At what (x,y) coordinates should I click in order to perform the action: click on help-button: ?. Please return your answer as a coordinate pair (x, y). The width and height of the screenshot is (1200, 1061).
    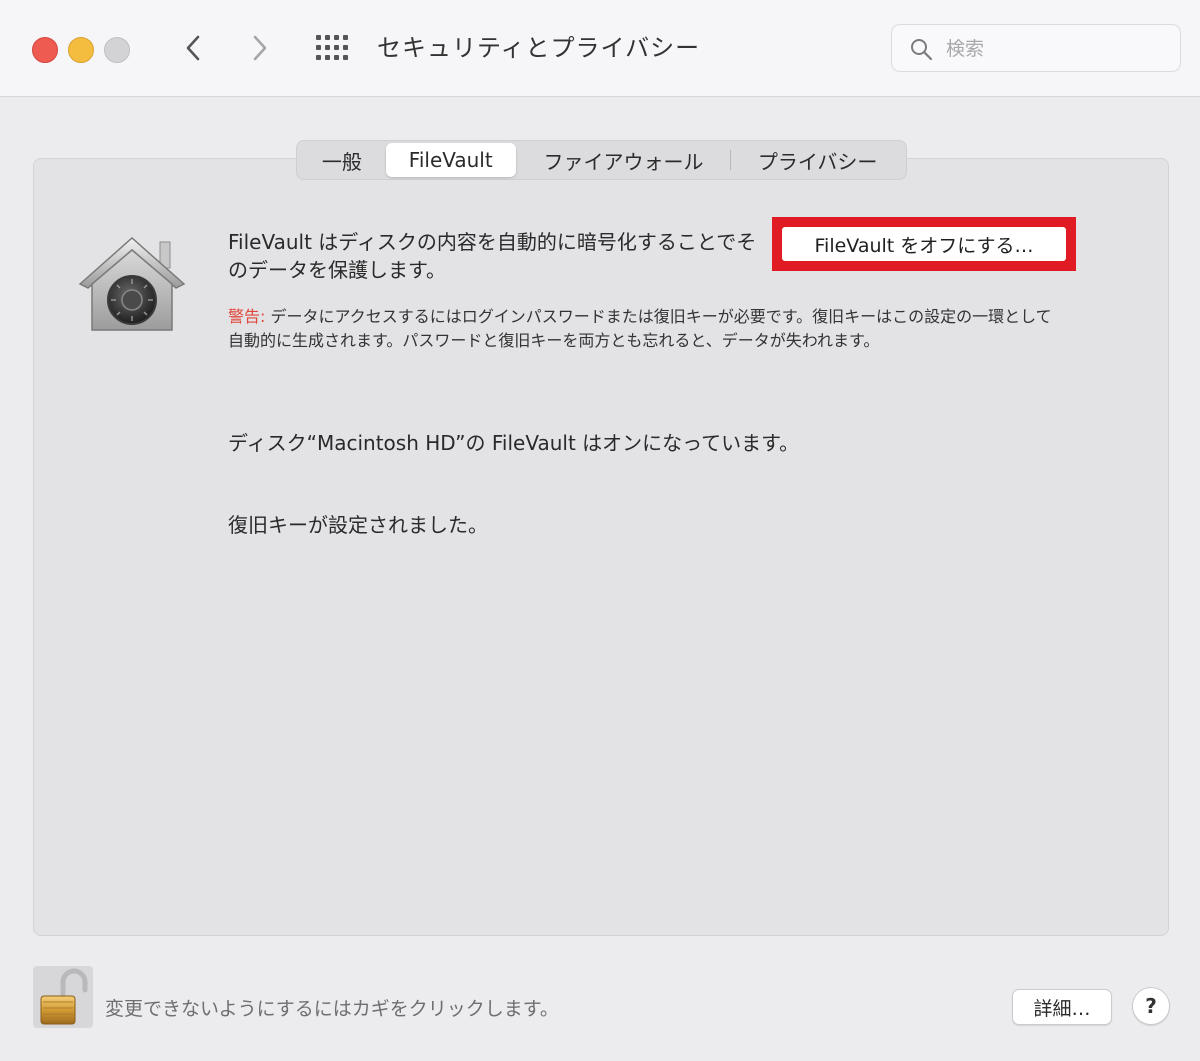
    Looking at the image, I should click on (1151, 1006).